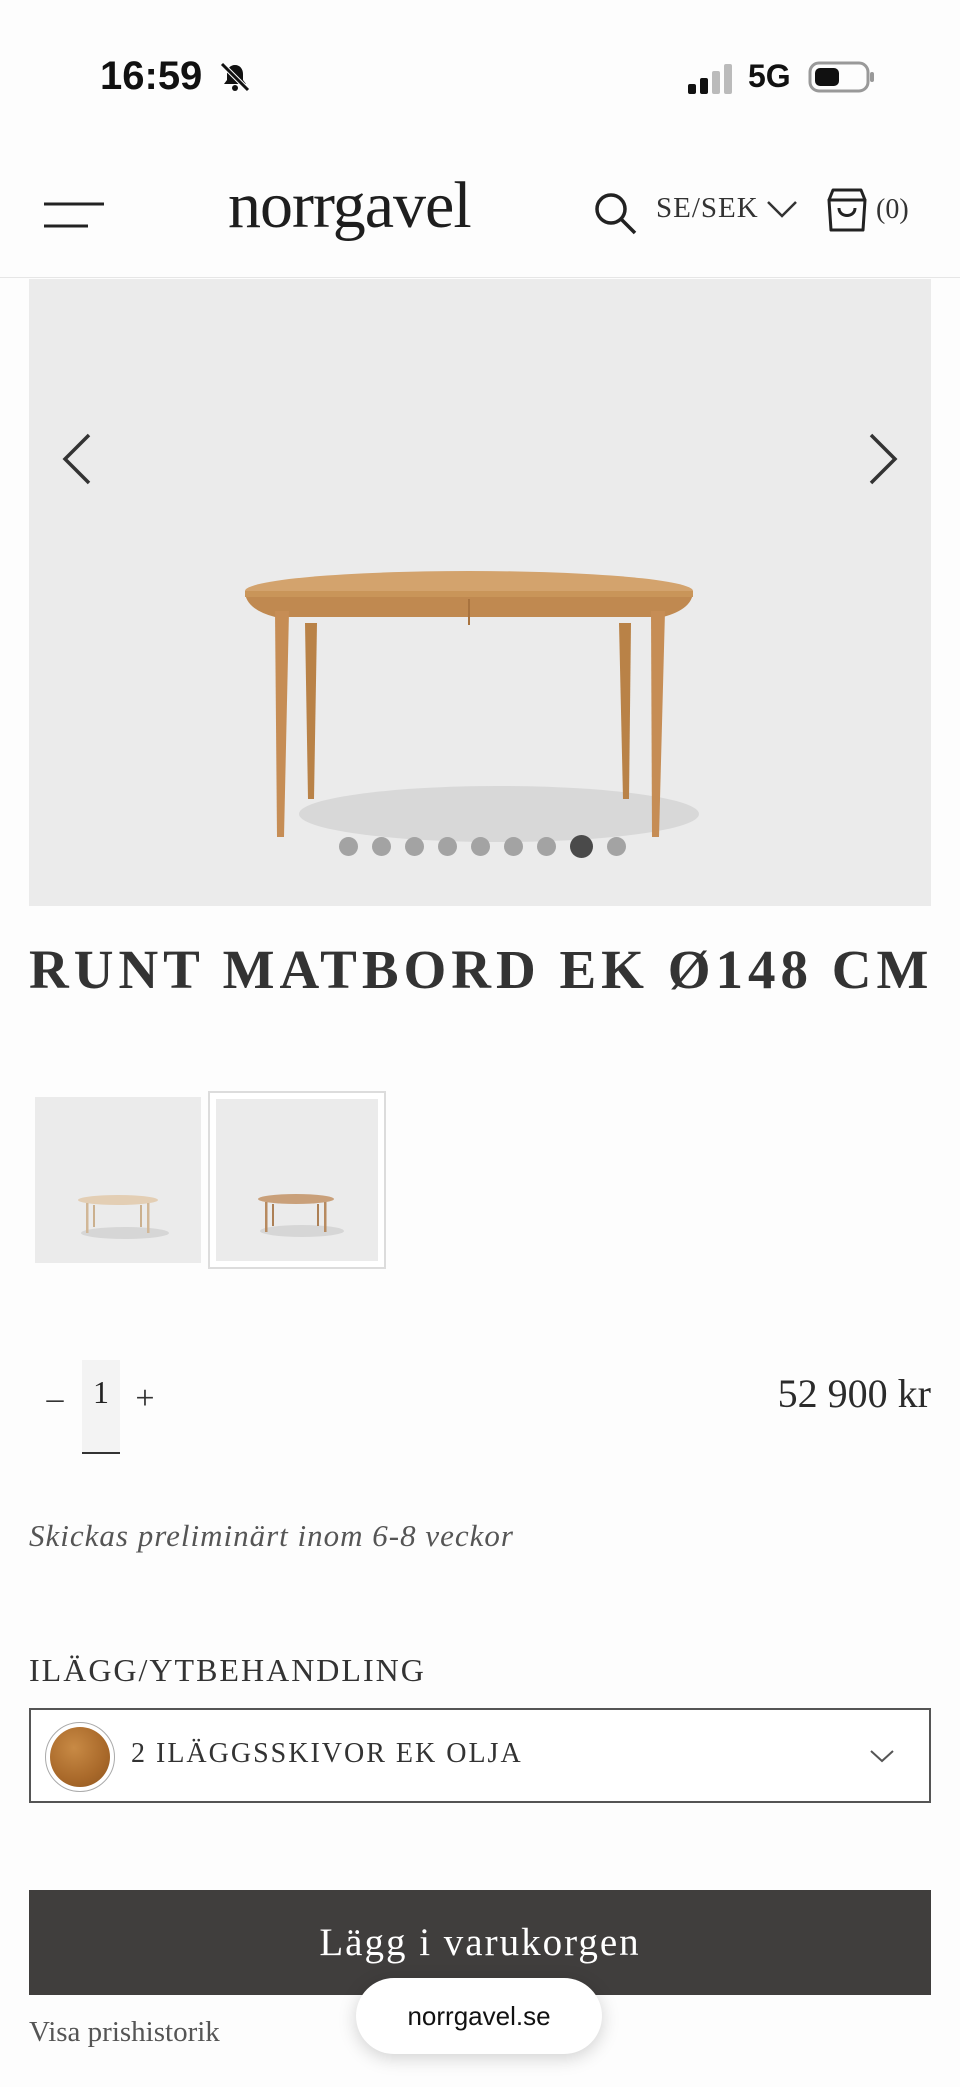  Describe the element at coordinates (77, 459) in the screenshot. I see `previous-image-arrow-icon` at that location.